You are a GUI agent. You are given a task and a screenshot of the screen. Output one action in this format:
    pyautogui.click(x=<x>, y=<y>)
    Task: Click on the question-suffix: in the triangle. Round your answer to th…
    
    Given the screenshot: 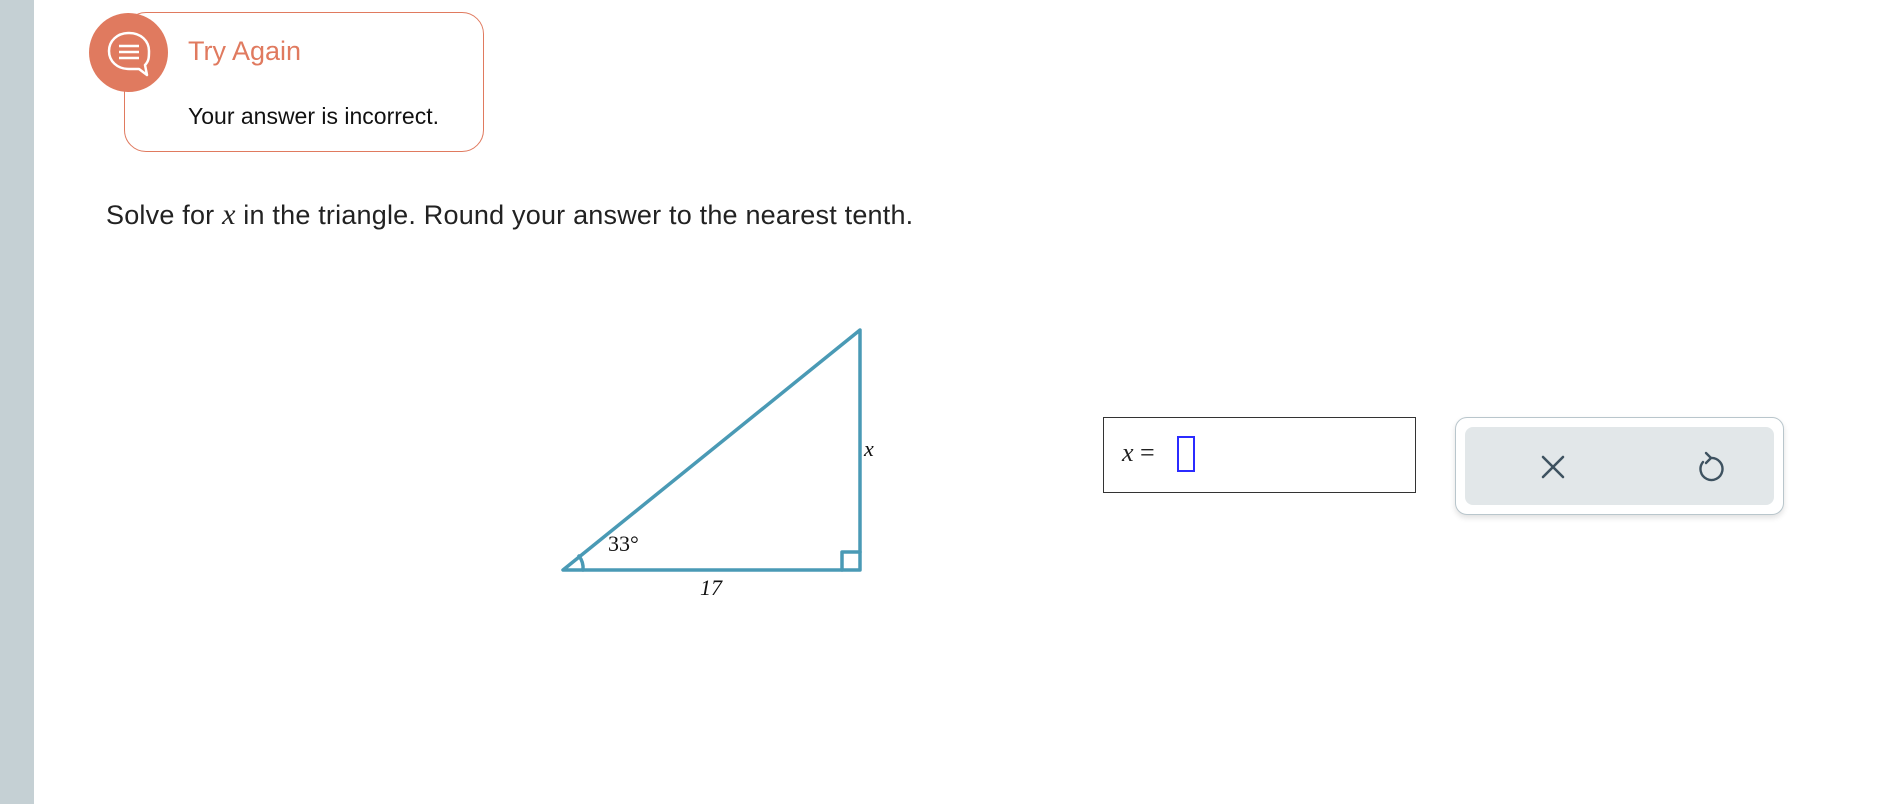 What is the action you would take?
    pyautogui.click(x=574, y=215)
    